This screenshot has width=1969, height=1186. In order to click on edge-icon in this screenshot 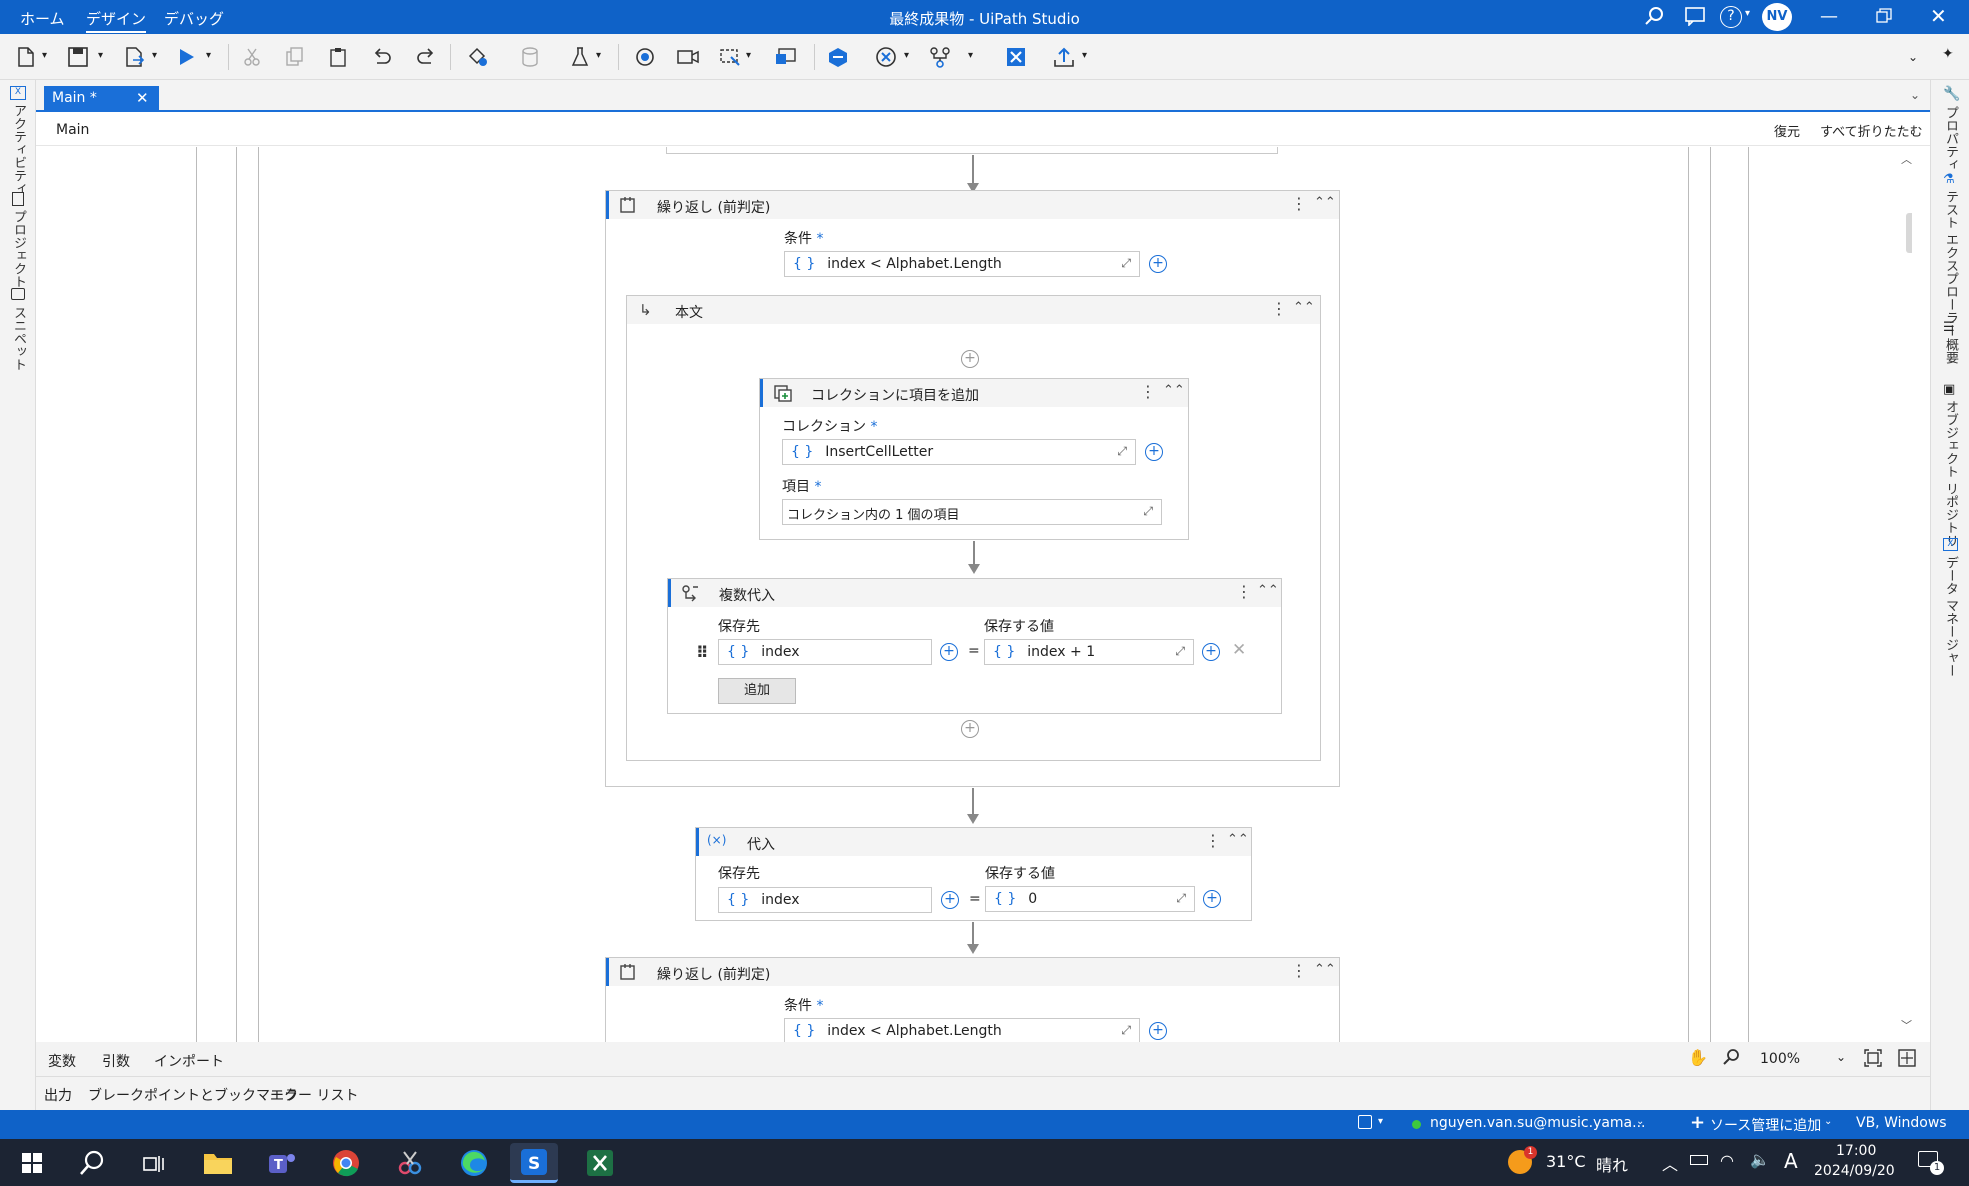, I will do `click(474, 1163)`.